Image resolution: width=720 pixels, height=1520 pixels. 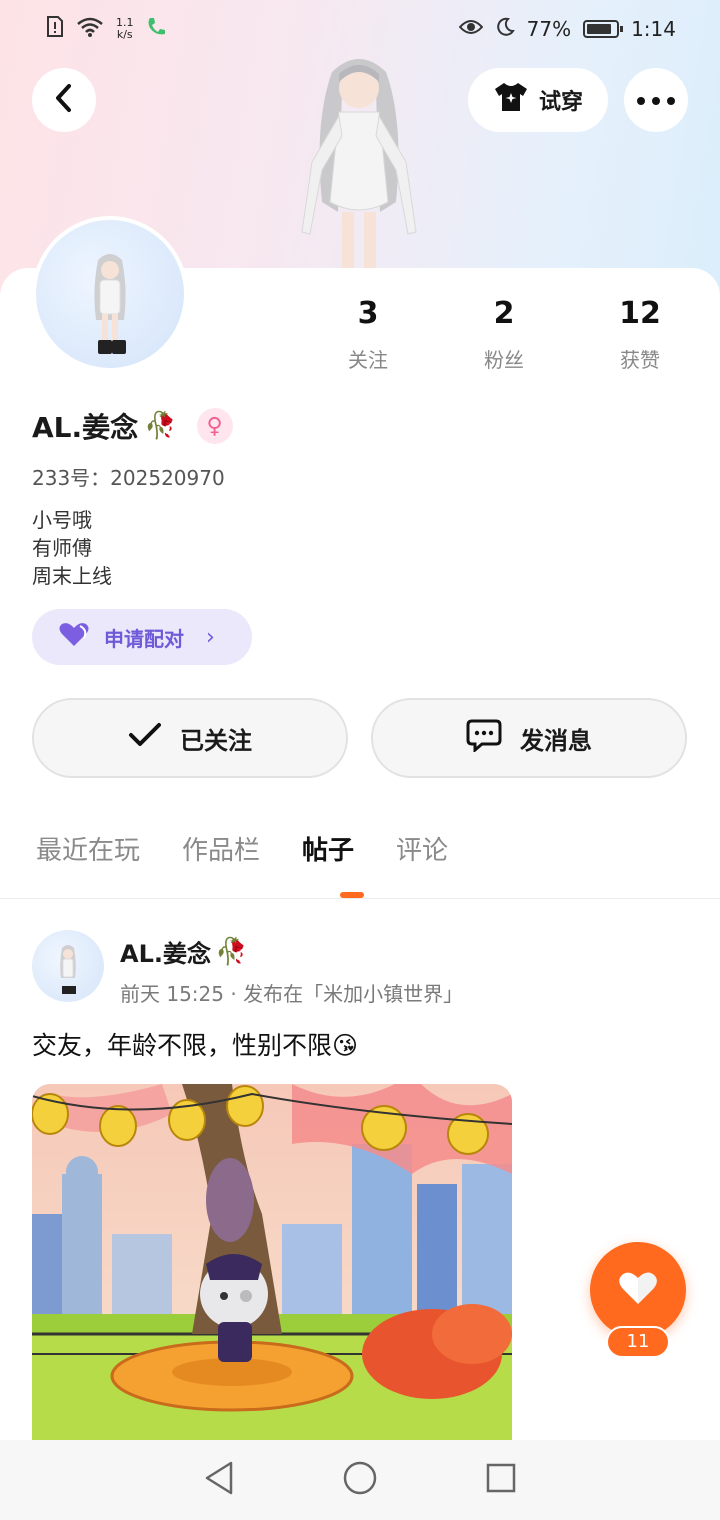 I want to click on chevron-right-icon: ›, so click(x=210, y=637).